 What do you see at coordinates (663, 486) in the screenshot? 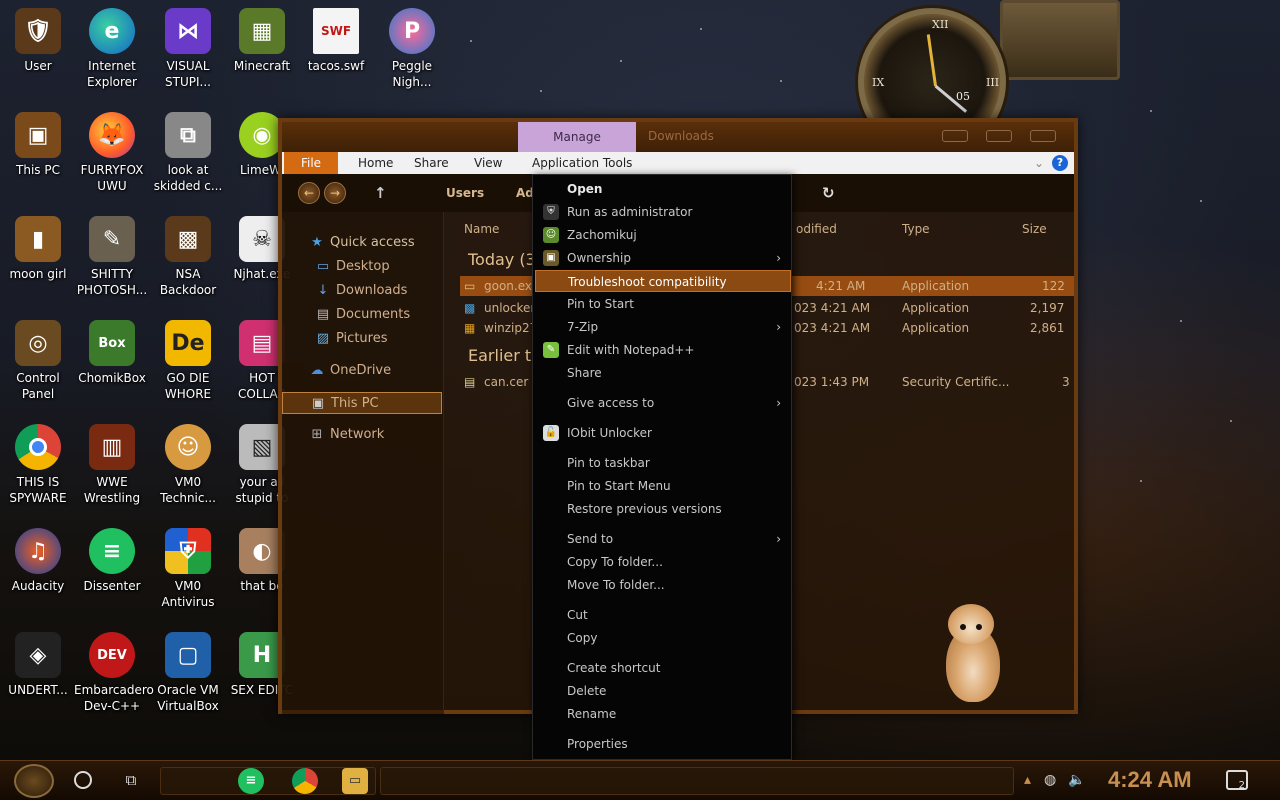
I see `menu-item-pin-to-start-menu: Pin to Start Menu` at bounding box center [663, 486].